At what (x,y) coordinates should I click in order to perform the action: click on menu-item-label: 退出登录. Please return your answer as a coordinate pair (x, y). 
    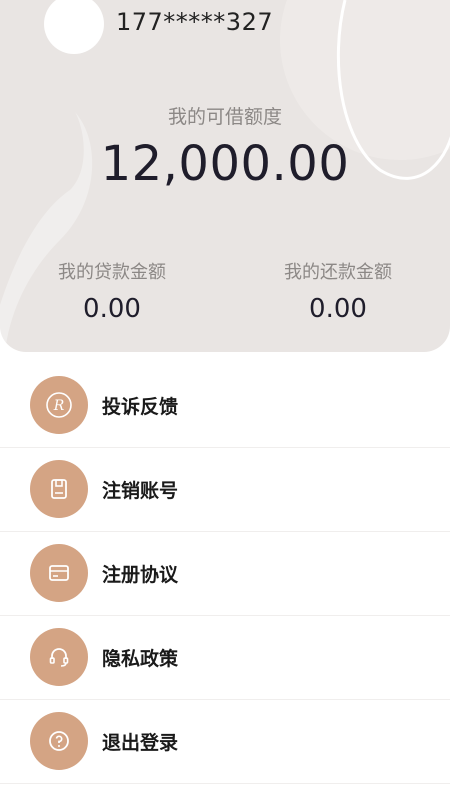
    Looking at the image, I should click on (140, 743).